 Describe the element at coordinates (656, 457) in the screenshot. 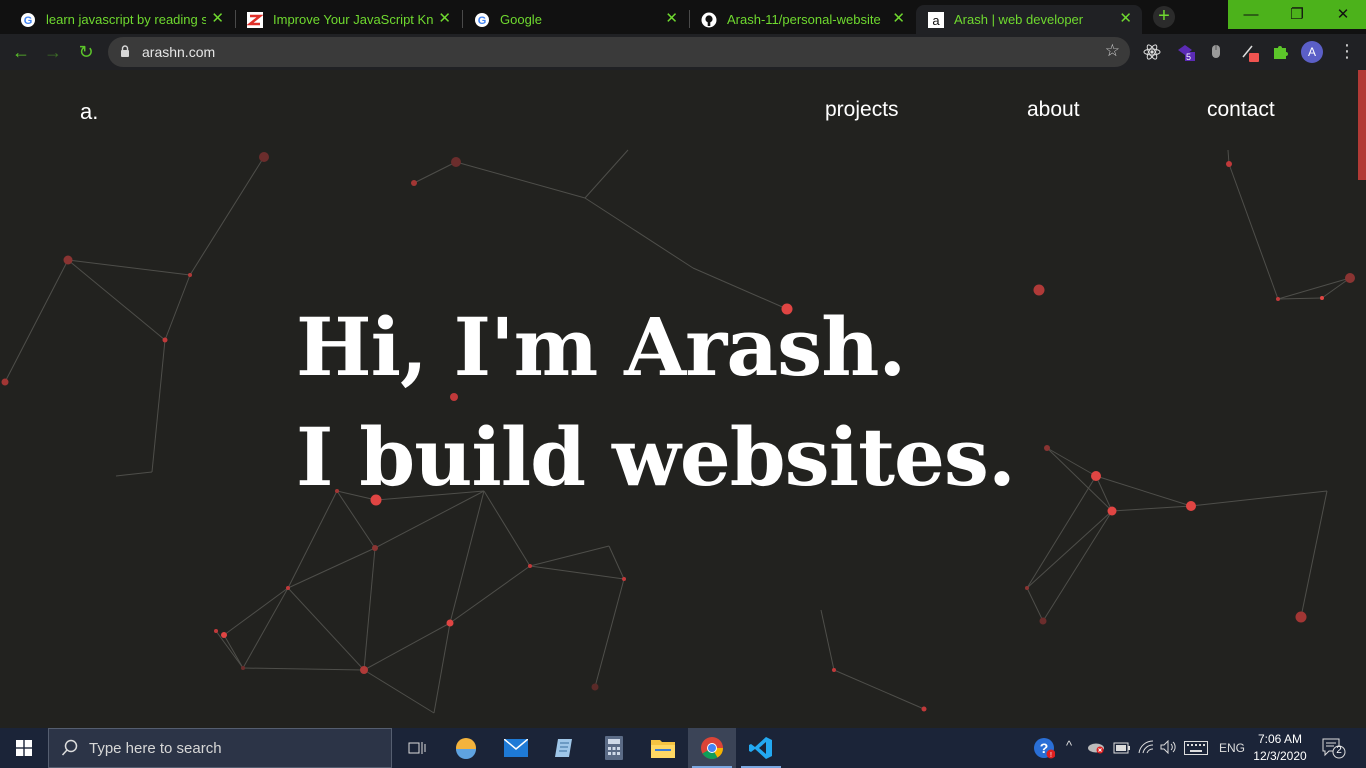

I see `hero-line-tagline: I build websites.` at that location.